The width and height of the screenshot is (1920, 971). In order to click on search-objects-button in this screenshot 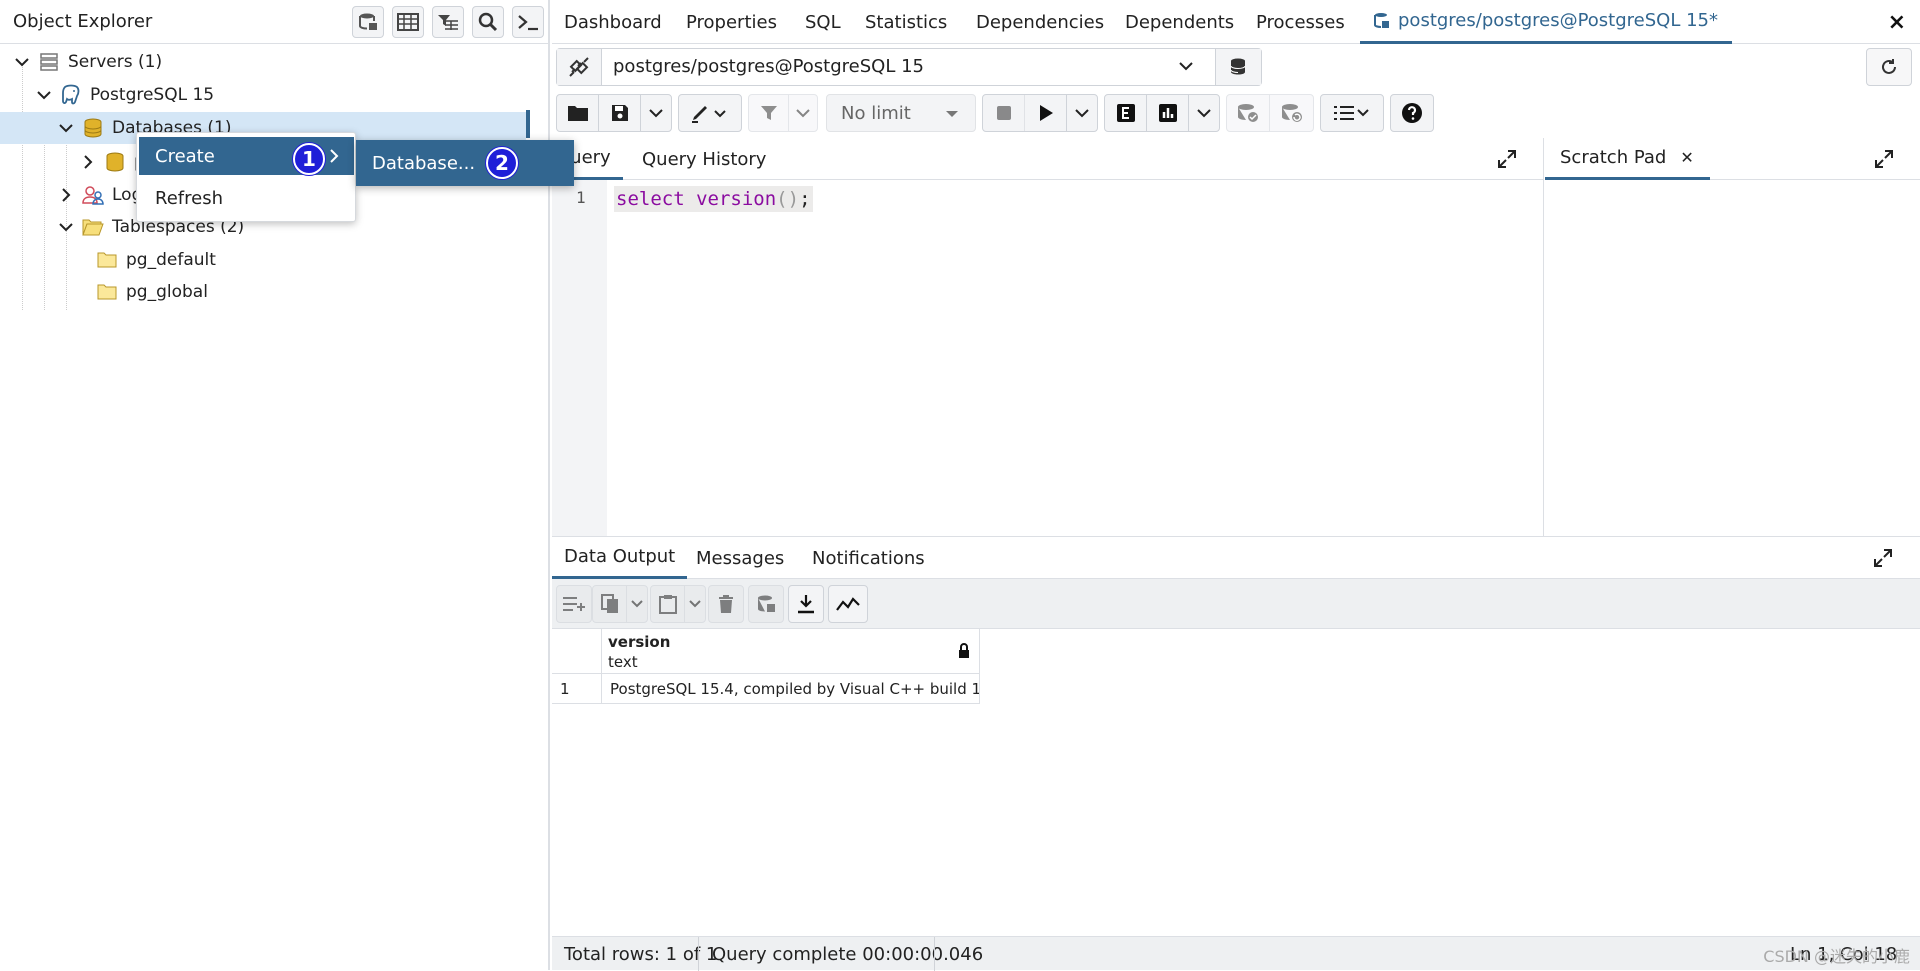, I will do `click(488, 22)`.